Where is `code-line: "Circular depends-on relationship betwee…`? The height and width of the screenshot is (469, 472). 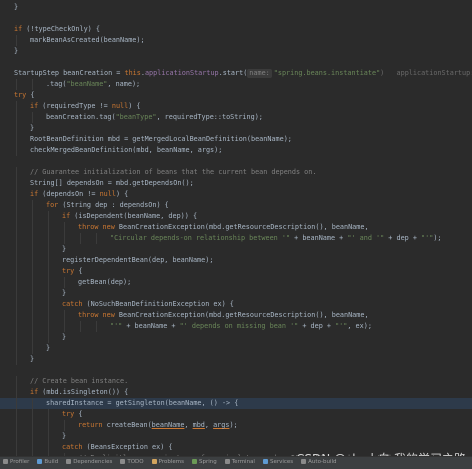
code-line: "Circular depends-on relationship betwee… is located at coordinates (236, 238).